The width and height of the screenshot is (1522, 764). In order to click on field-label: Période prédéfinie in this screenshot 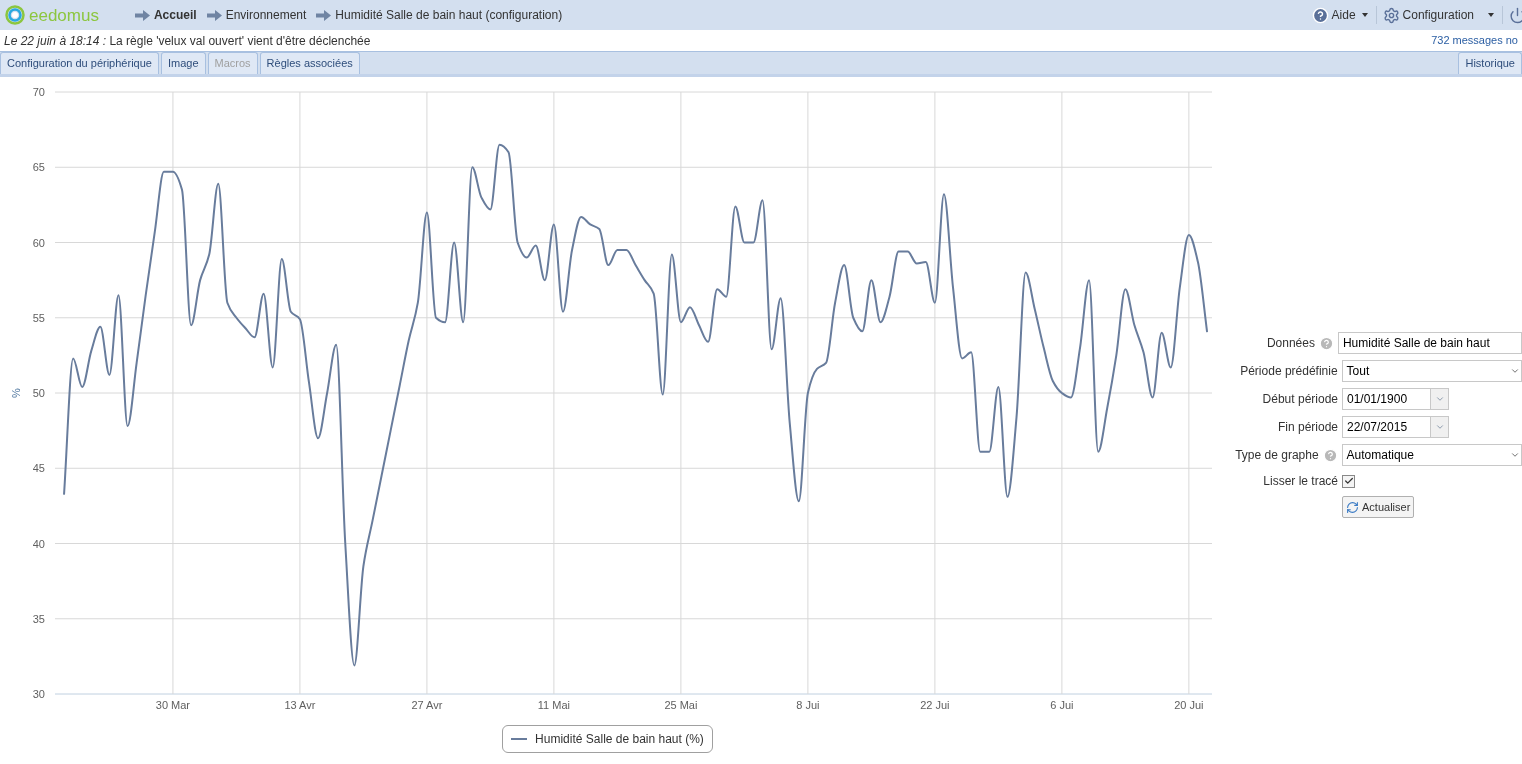, I will do `click(1289, 371)`.